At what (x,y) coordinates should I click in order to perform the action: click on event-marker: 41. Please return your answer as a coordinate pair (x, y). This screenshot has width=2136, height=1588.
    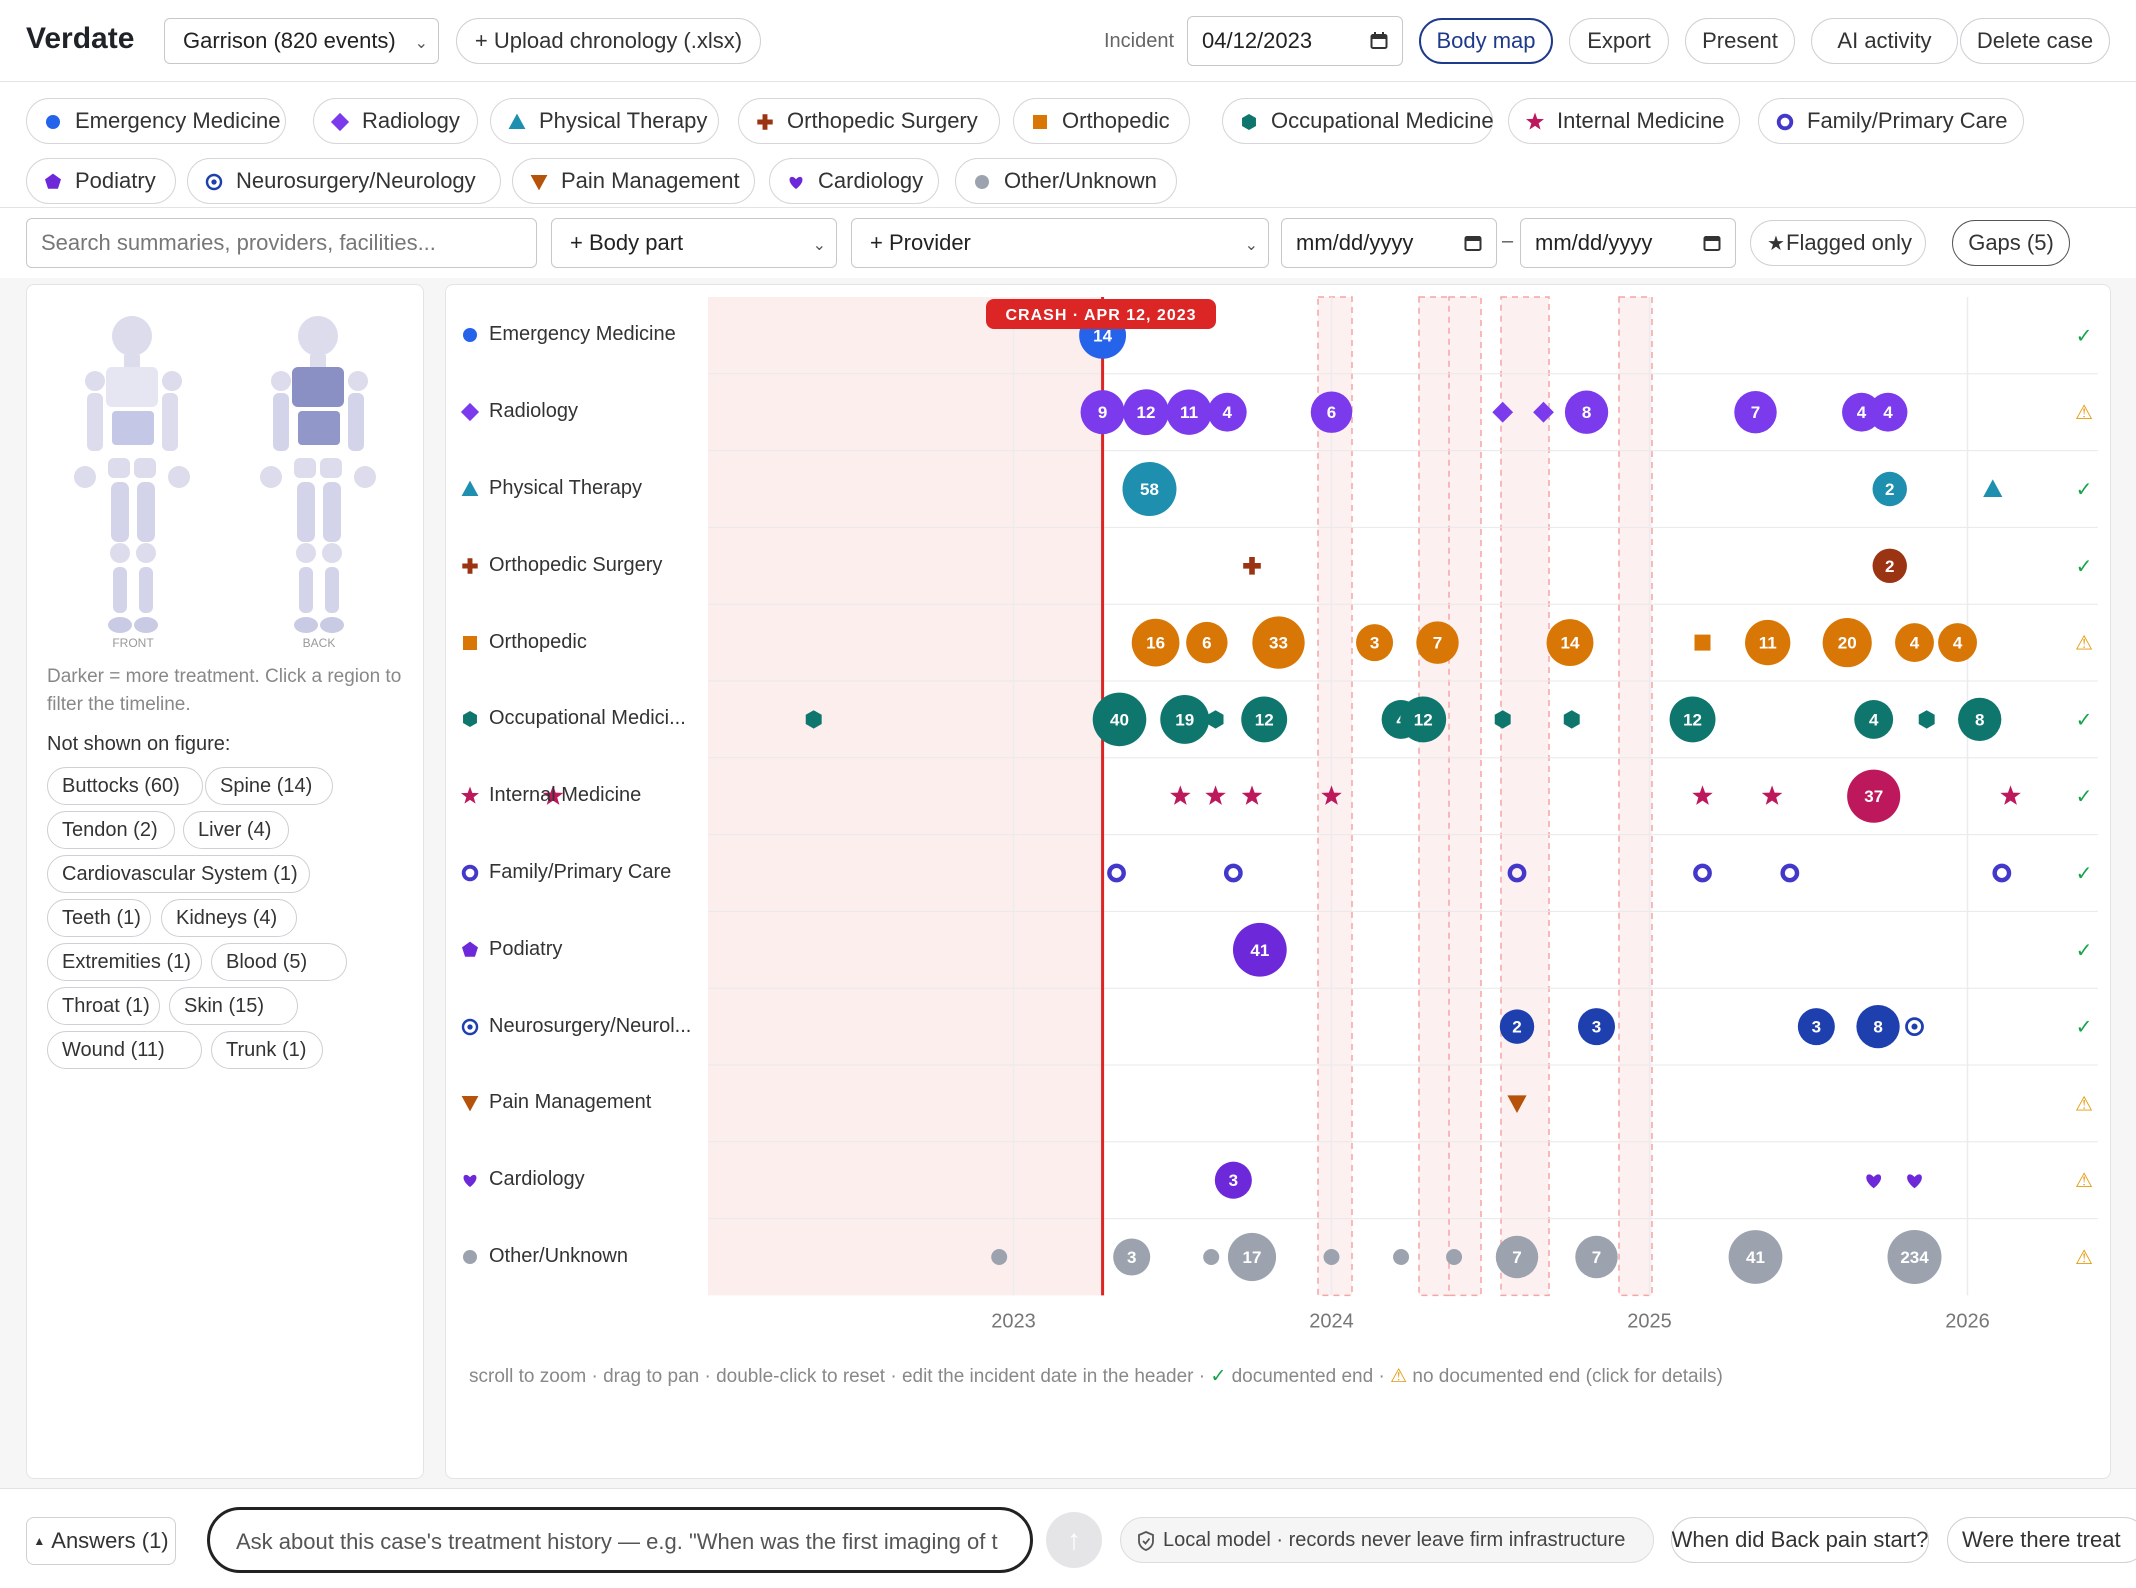
    Looking at the image, I should click on (1755, 1257).